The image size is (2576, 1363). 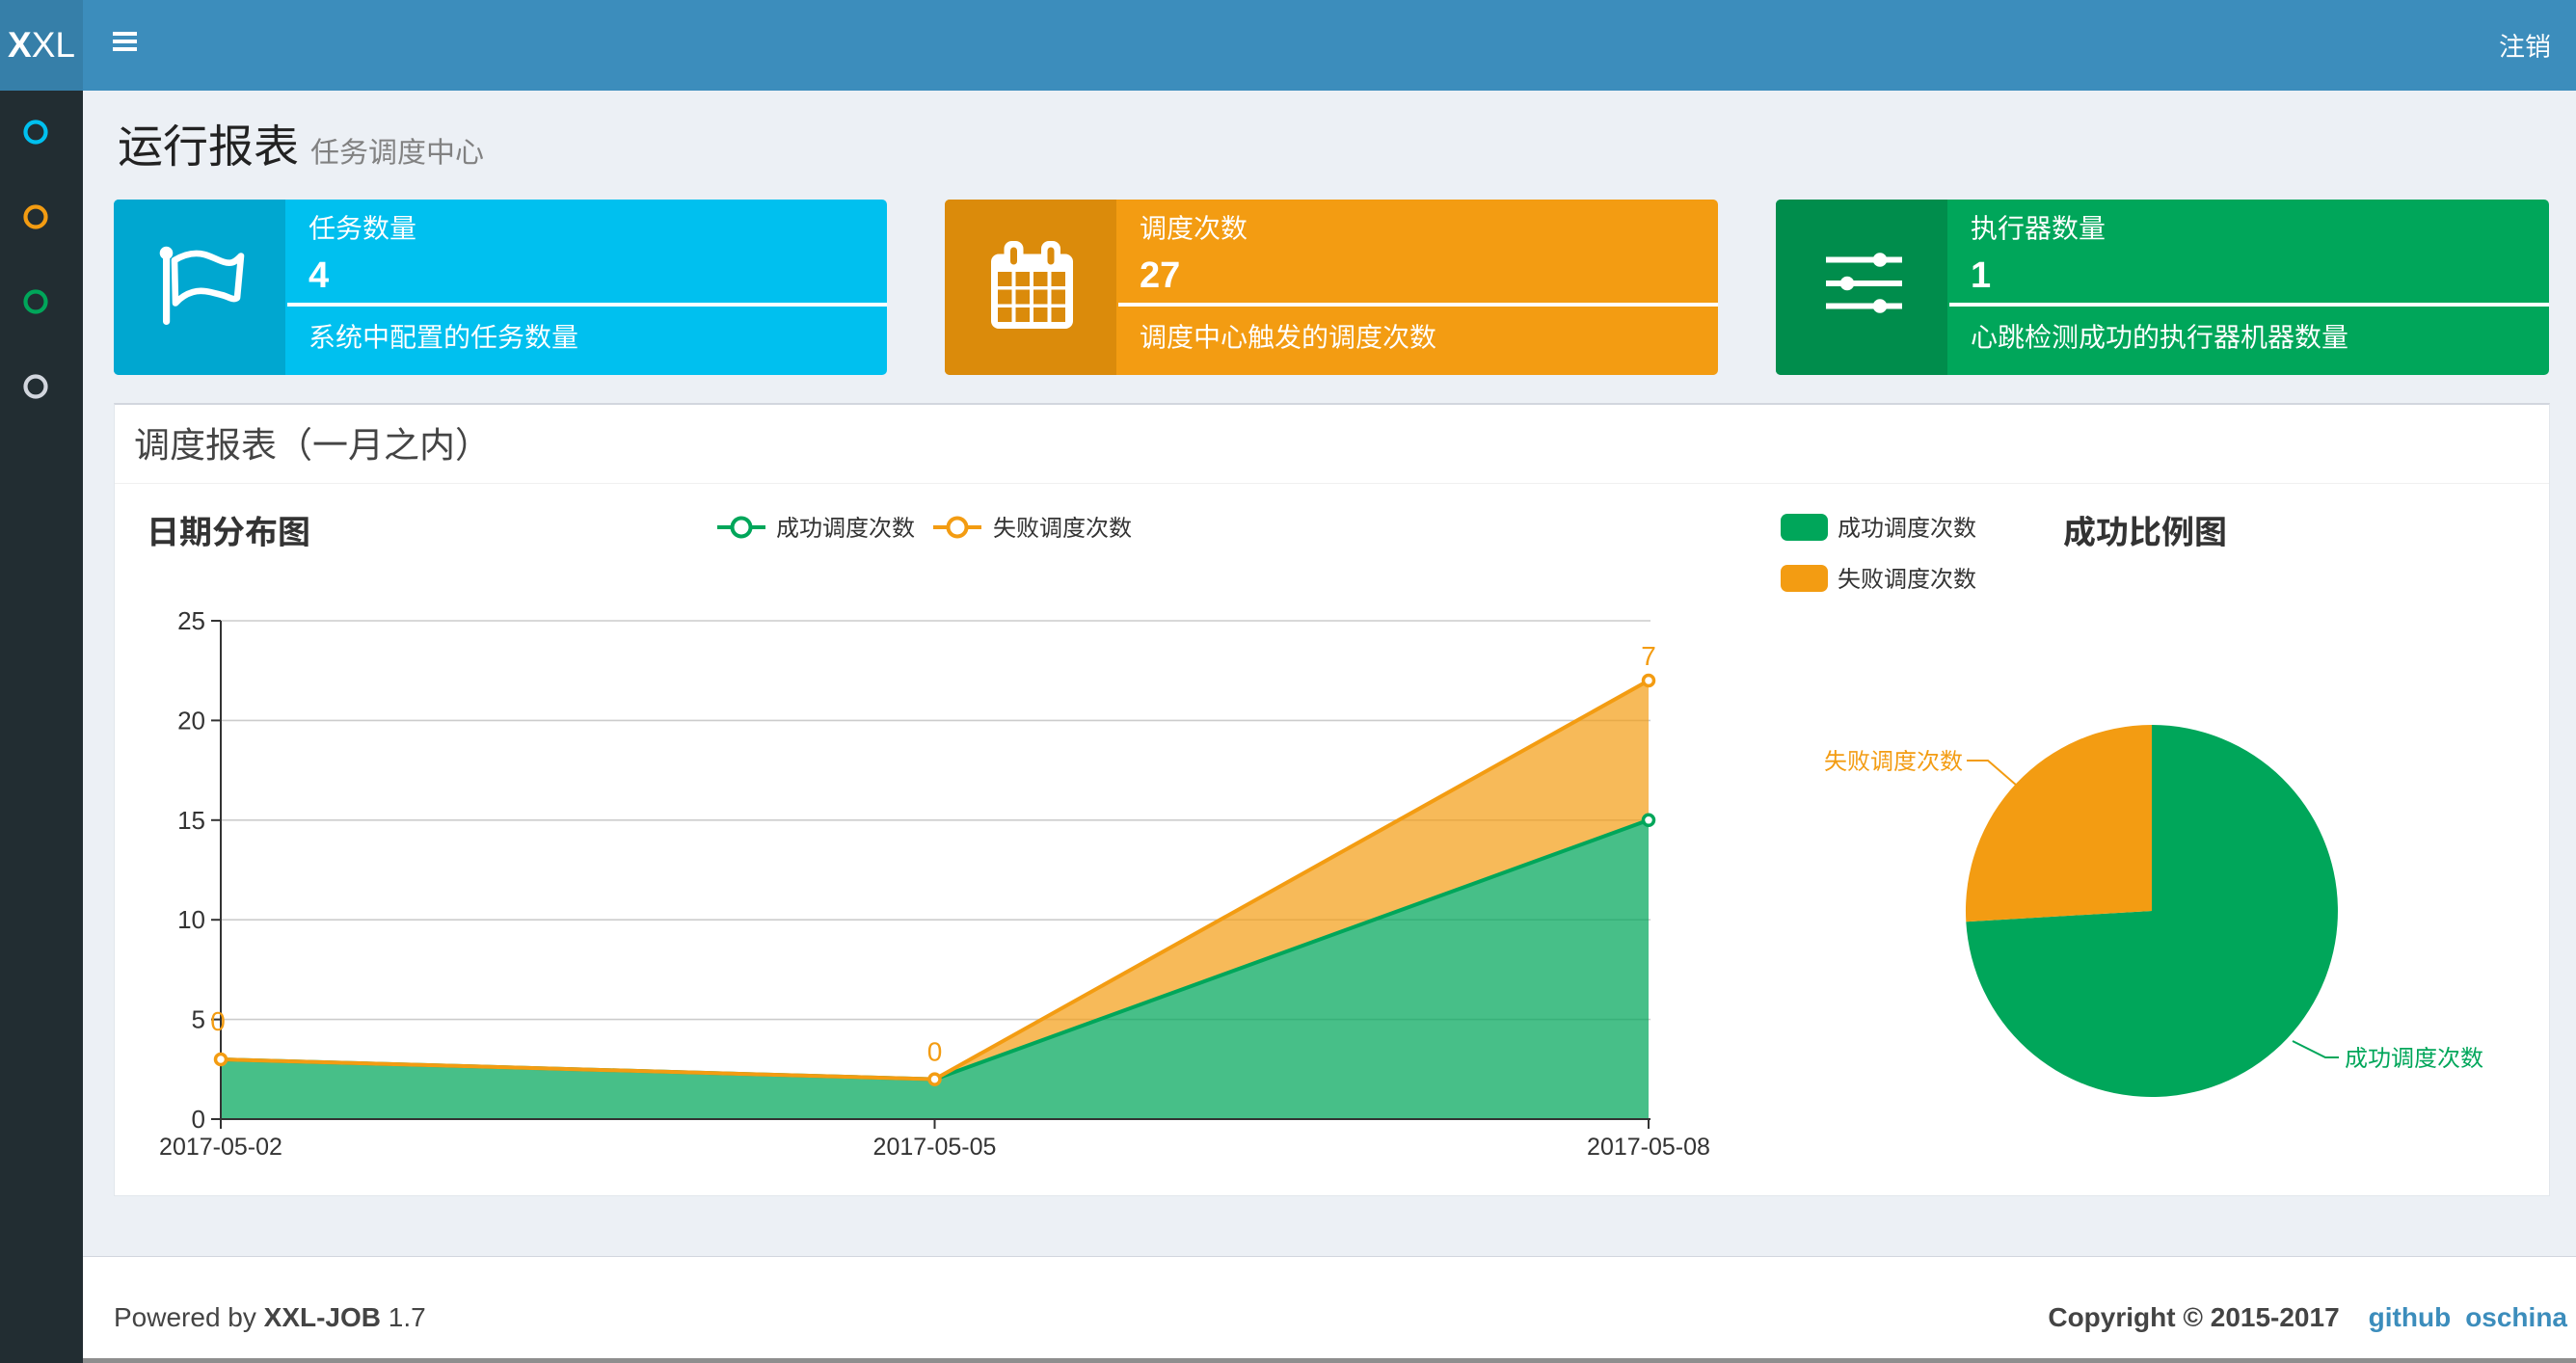 What do you see at coordinates (191, 720) in the screenshot?
I see `svg-text: 20` at bounding box center [191, 720].